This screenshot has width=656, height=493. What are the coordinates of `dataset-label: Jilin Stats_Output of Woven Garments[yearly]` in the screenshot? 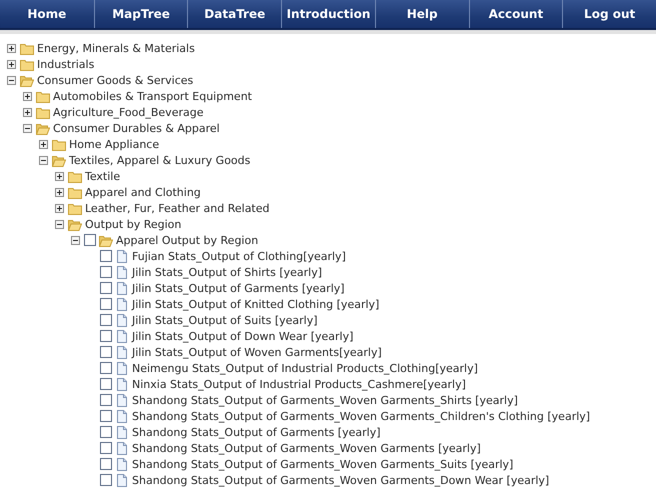 It's located at (257, 352).